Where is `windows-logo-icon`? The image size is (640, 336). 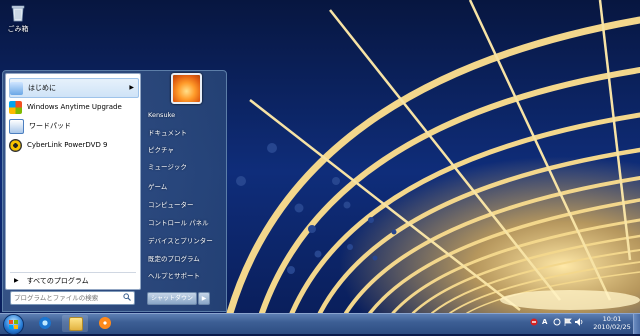 windows-logo-icon is located at coordinates (13, 324).